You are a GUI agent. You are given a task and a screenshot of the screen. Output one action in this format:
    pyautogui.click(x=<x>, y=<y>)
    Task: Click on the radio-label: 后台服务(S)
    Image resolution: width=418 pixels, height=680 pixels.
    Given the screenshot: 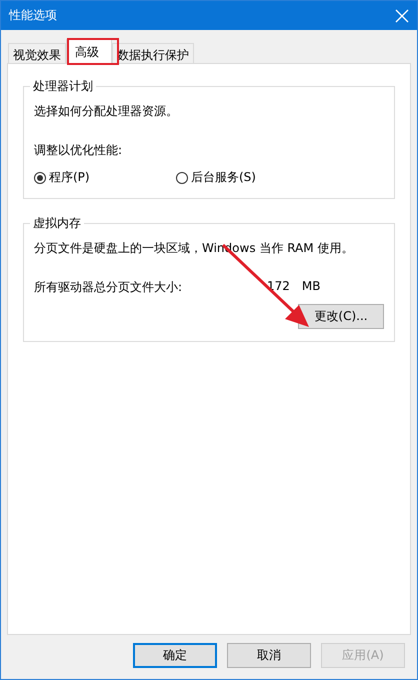 What is the action you would take?
    pyautogui.click(x=223, y=177)
    